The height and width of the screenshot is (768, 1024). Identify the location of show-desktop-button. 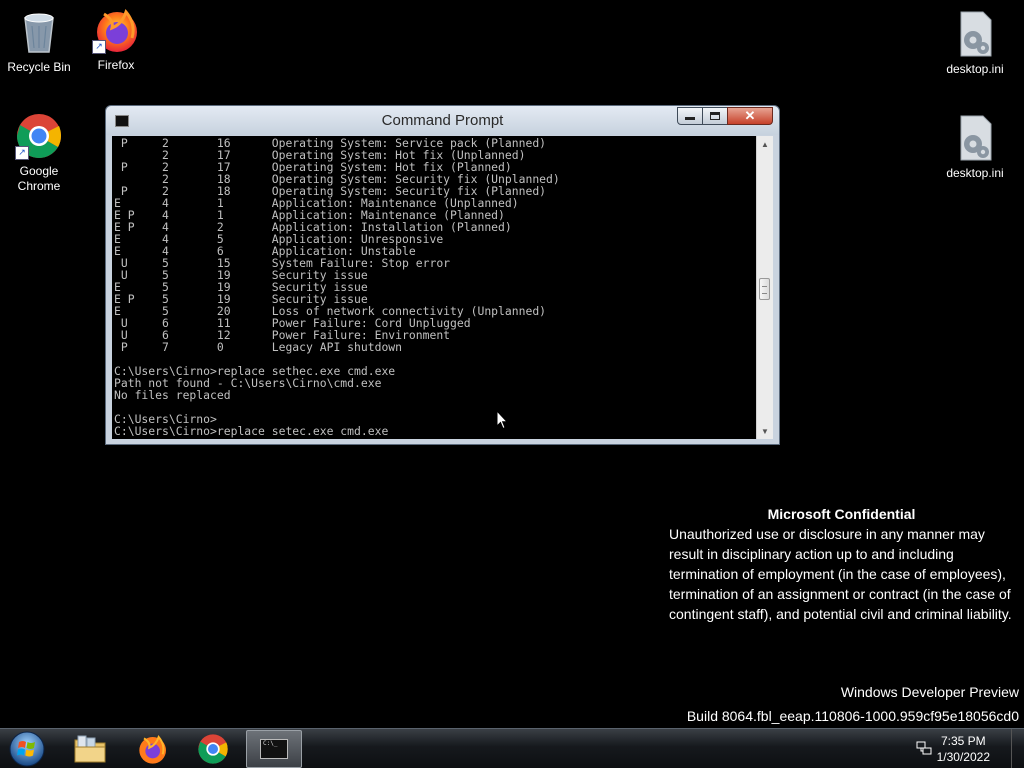
(1017, 748).